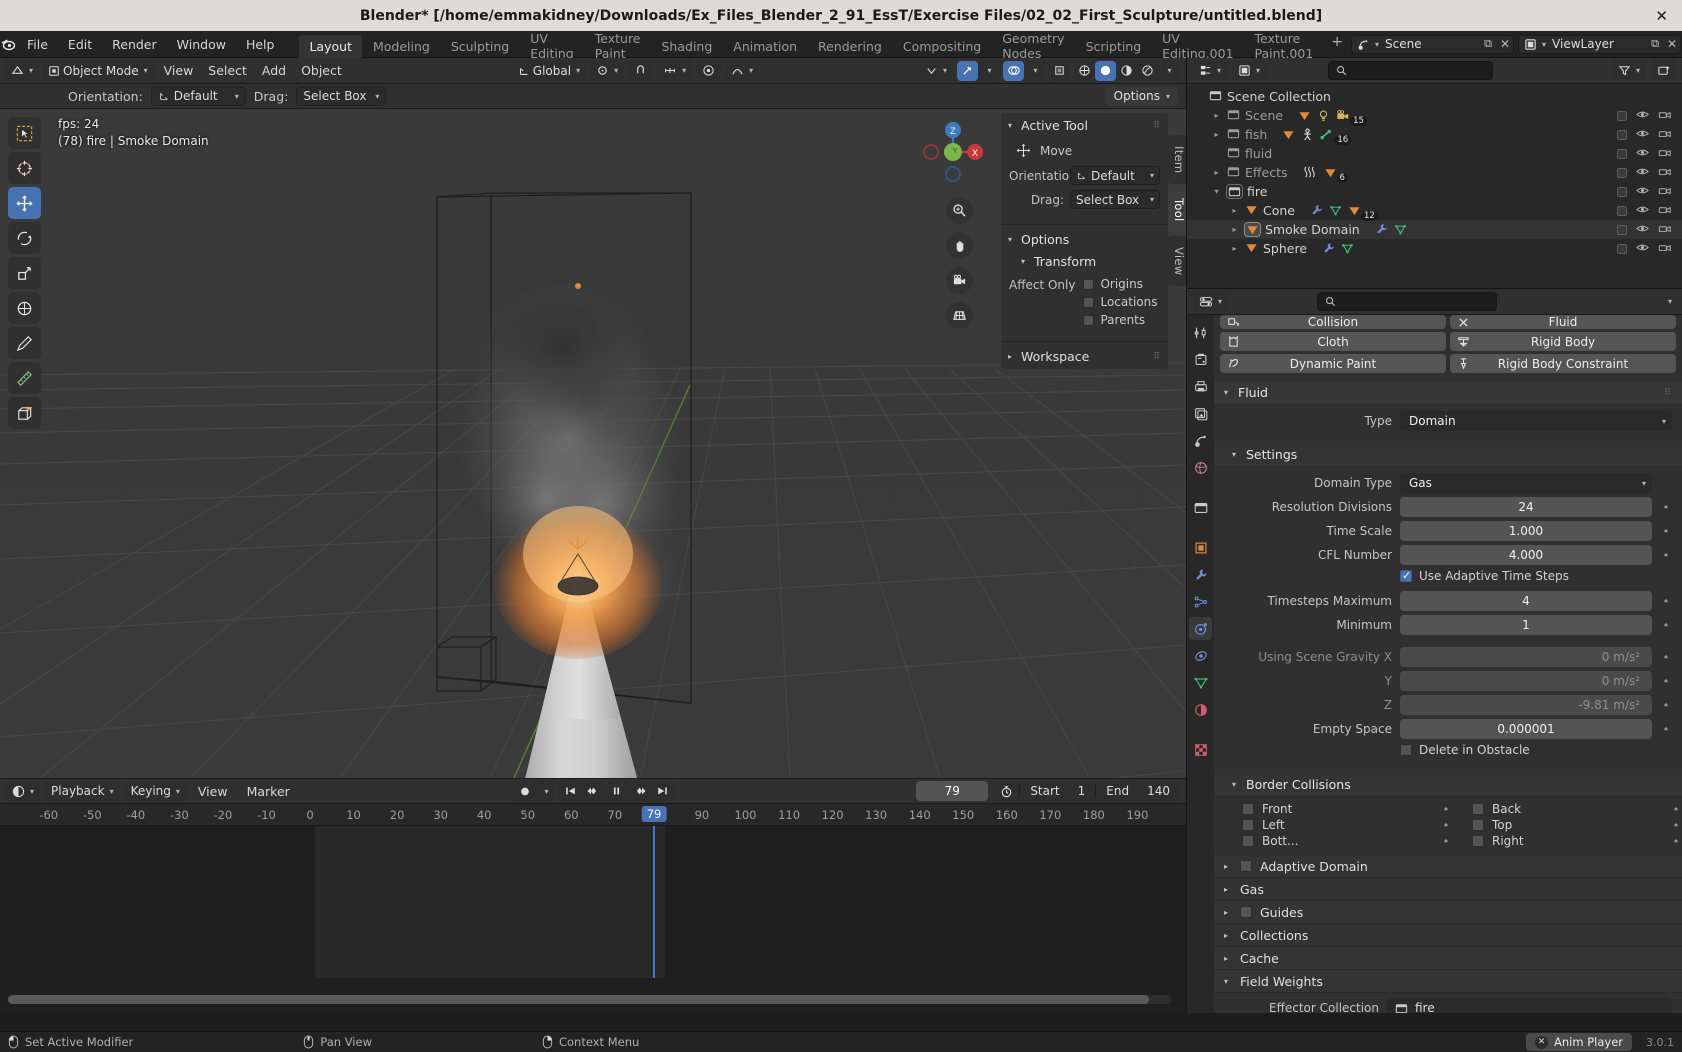 Image resolution: width=1682 pixels, height=1052 pixels. I want to click on visibility-selector: ▾, so click(935, 70).